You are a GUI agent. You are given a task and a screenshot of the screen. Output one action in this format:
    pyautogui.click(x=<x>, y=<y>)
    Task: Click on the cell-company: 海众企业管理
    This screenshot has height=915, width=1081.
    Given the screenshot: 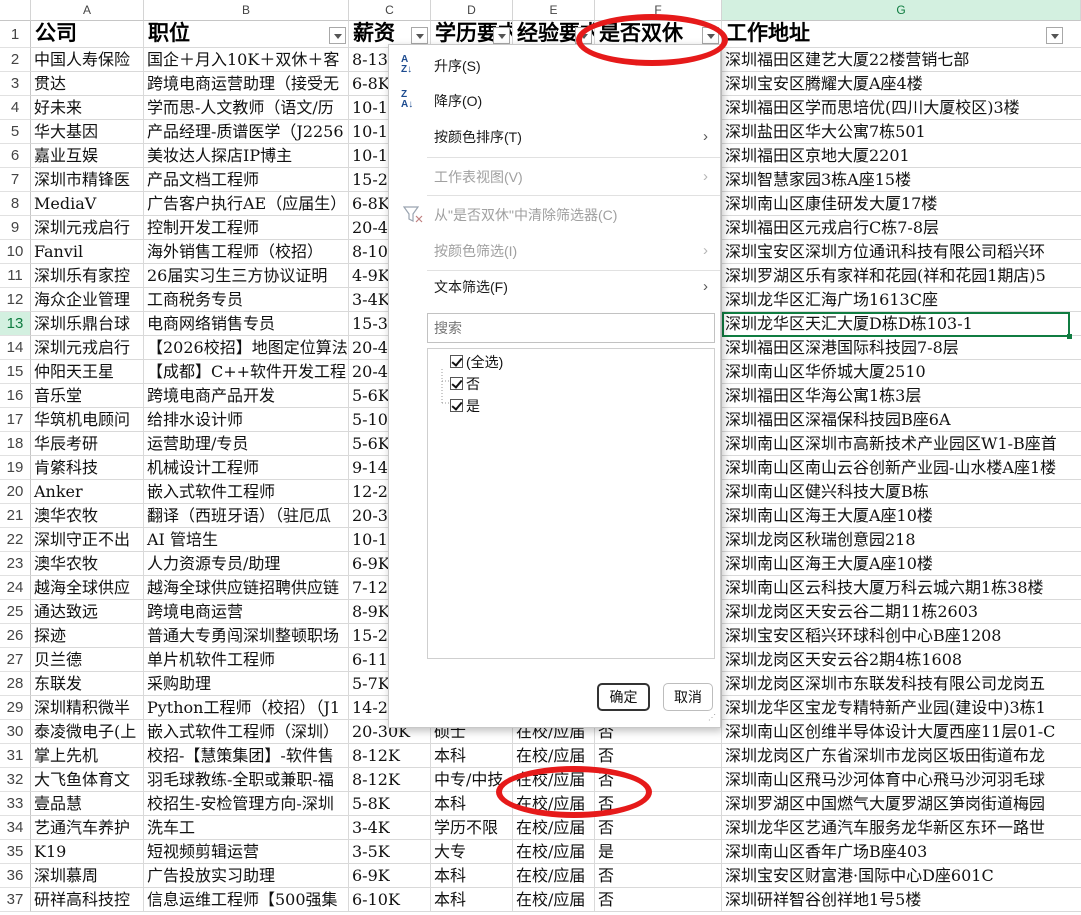 What is the action you would take?
    pyautogui.click(x=87, y=300)
    